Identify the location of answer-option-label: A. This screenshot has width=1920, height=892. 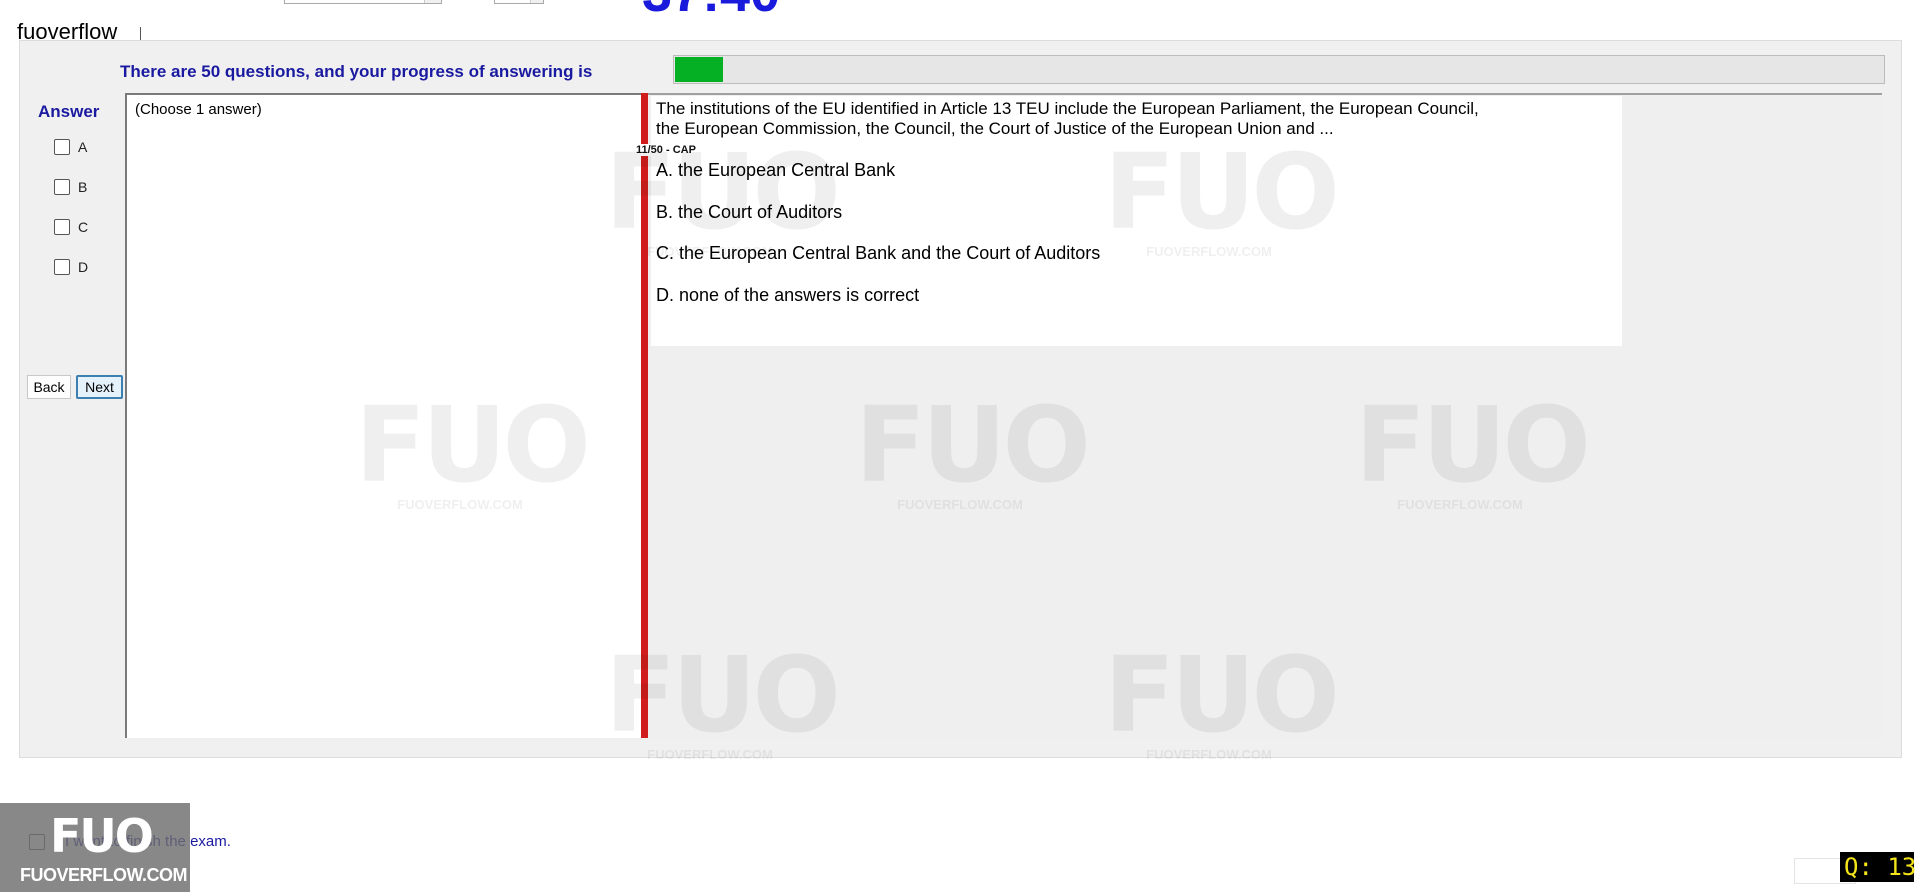
(83, 147).